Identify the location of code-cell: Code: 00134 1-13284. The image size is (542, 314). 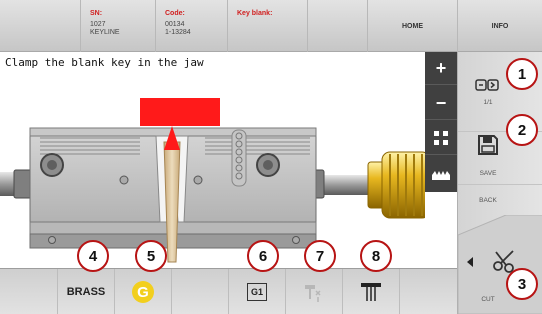
(191, 26).